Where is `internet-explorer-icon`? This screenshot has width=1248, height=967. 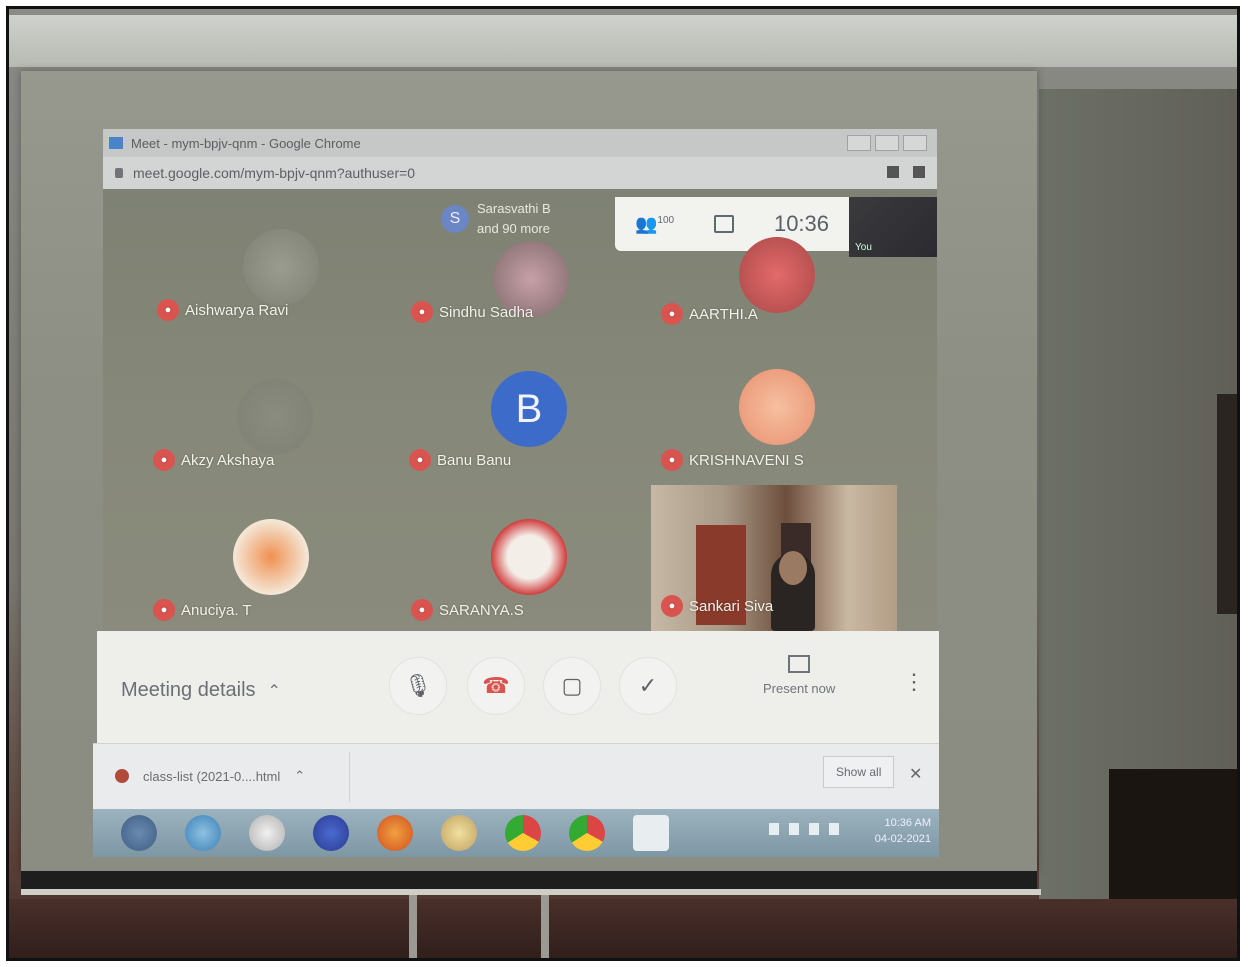
internet-explorer-icon is located at coordinates (203, 833).